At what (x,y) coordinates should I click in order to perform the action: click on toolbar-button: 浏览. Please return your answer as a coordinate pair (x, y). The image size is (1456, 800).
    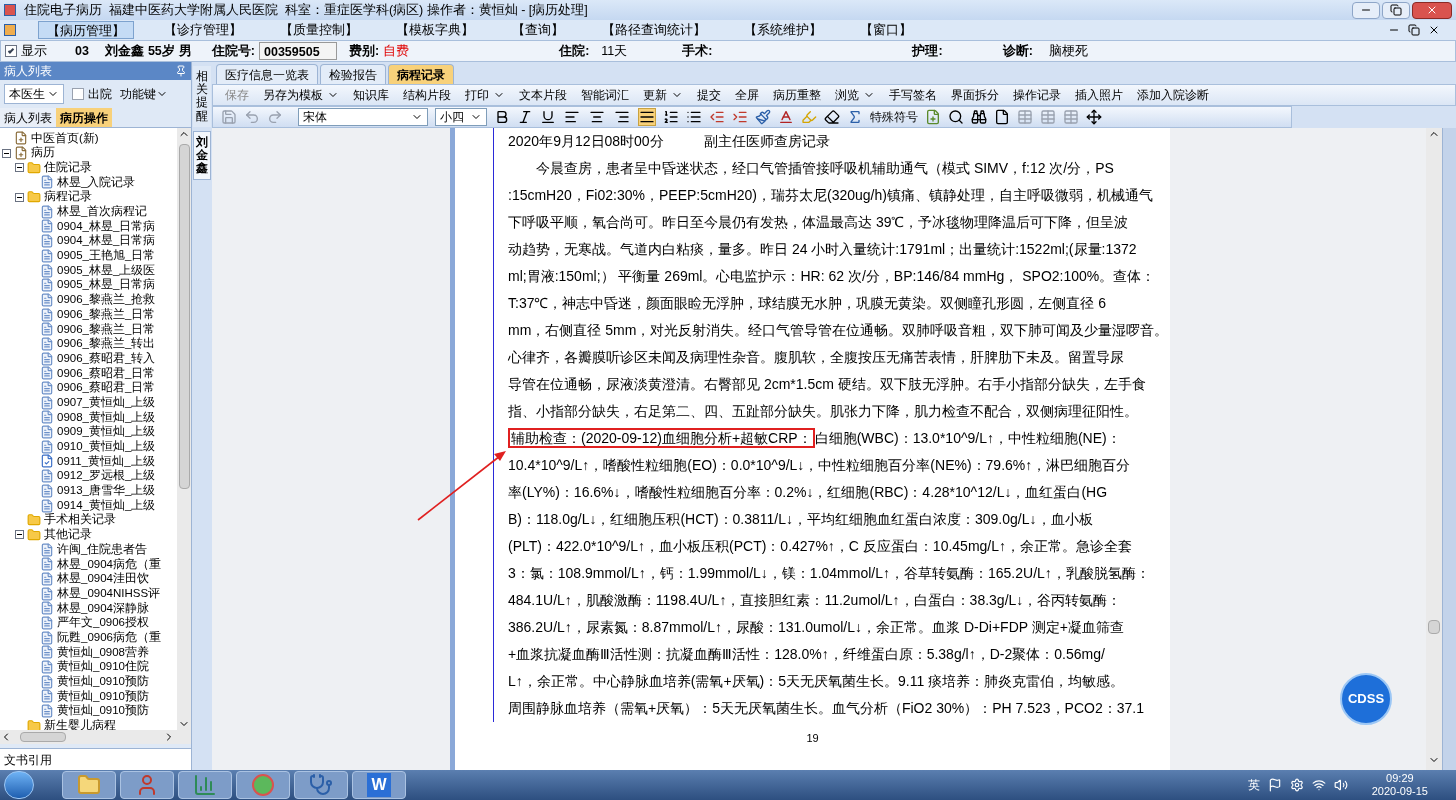
    Looking at the image, I should click on (855, 95).